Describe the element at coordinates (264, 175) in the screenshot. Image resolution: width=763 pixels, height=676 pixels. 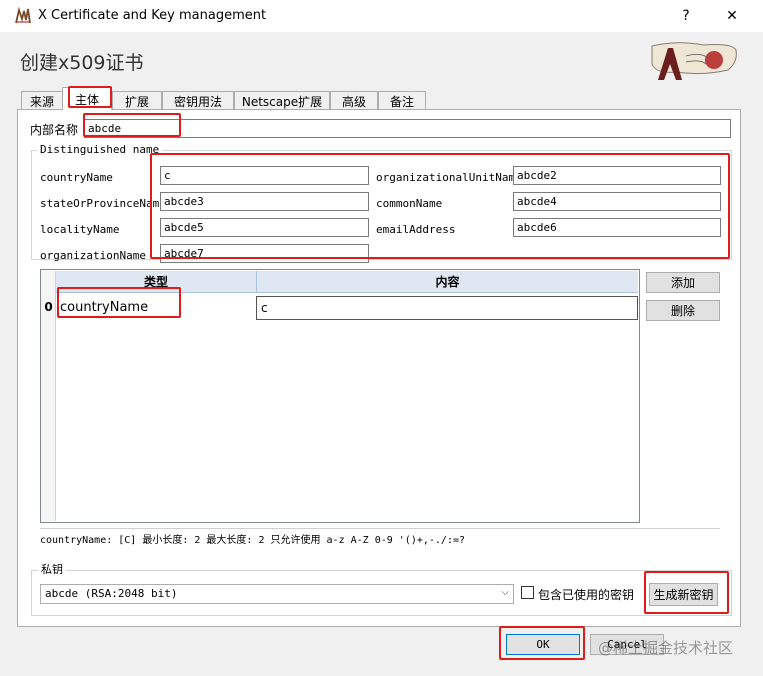
I see `country-name-input: c` at that location.